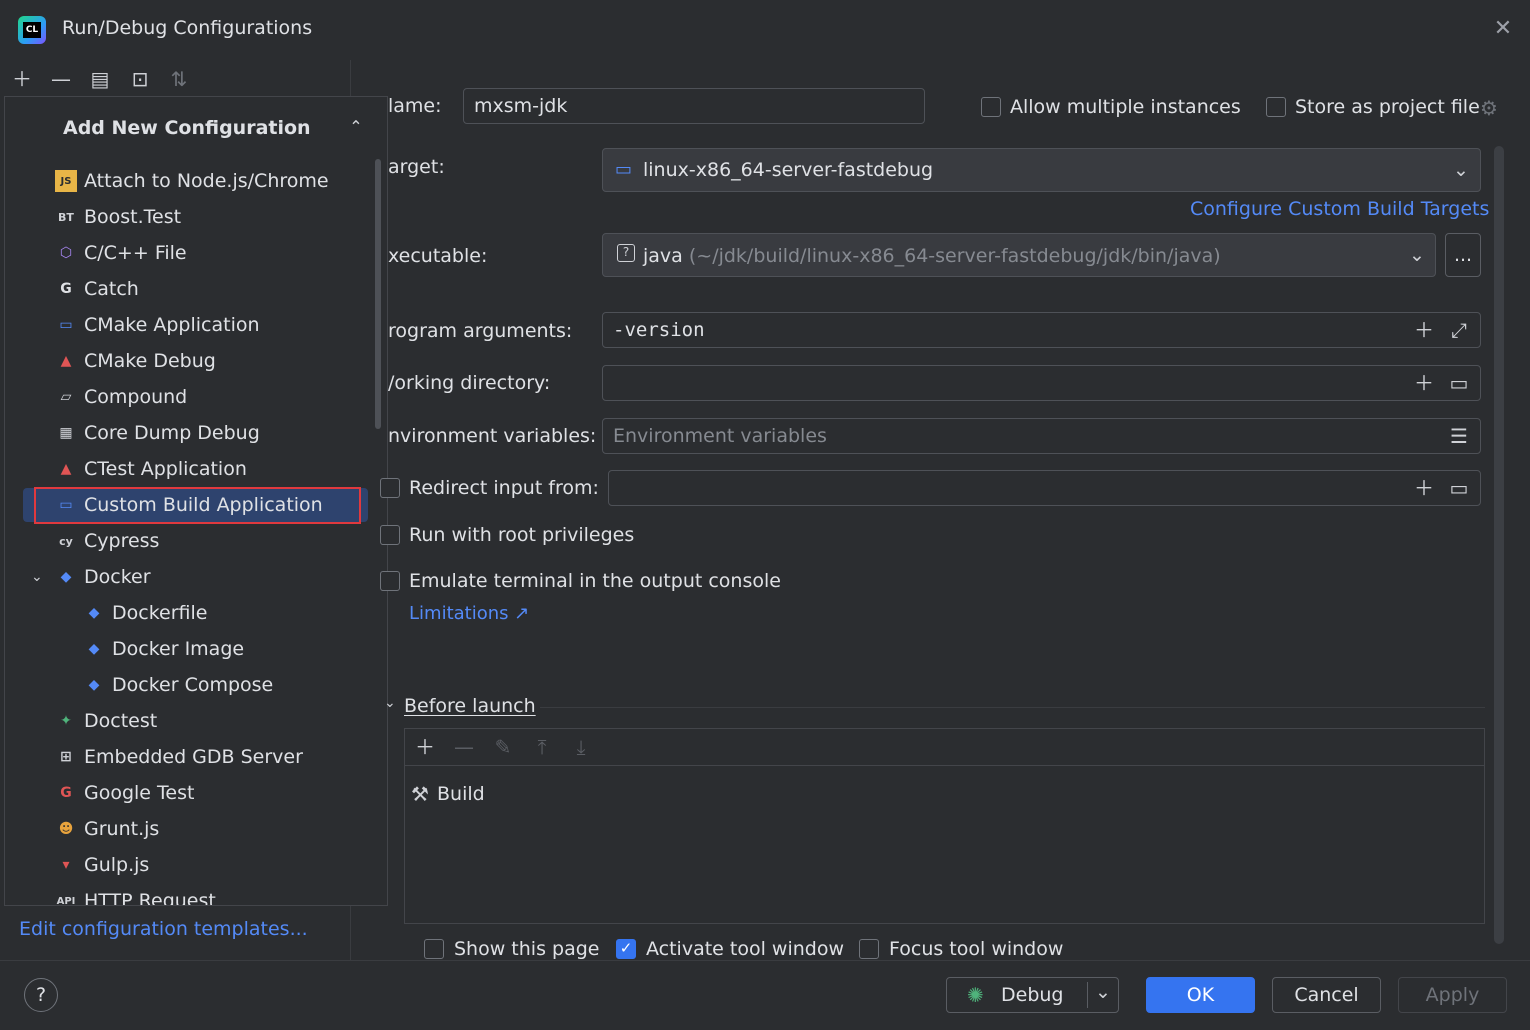  Describe the element at coordinates (1041, 436) in the screenshot. I see `env-vars-field: Environment variables ☰` at that location.